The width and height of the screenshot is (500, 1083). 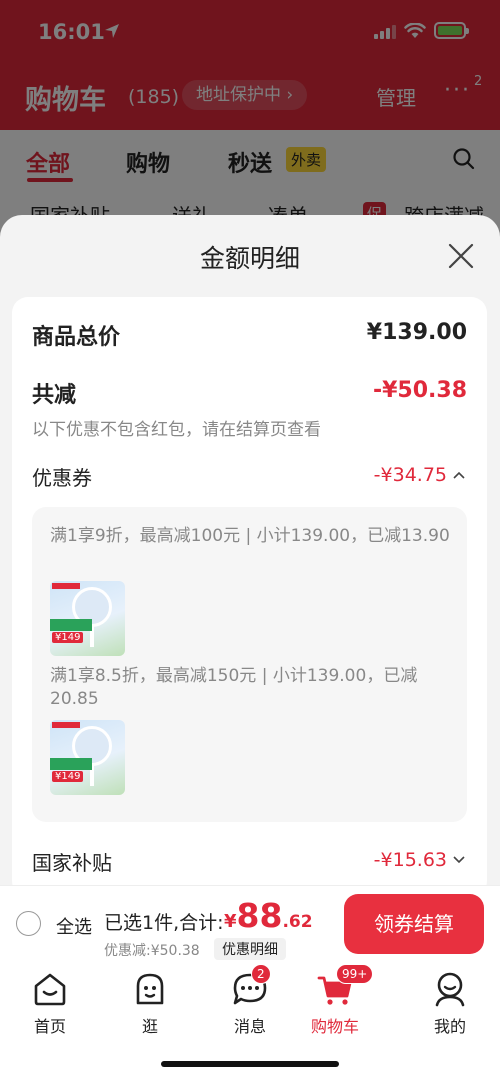 I want to click on tab-home-label: 首页, so click(x=49, y=1026).